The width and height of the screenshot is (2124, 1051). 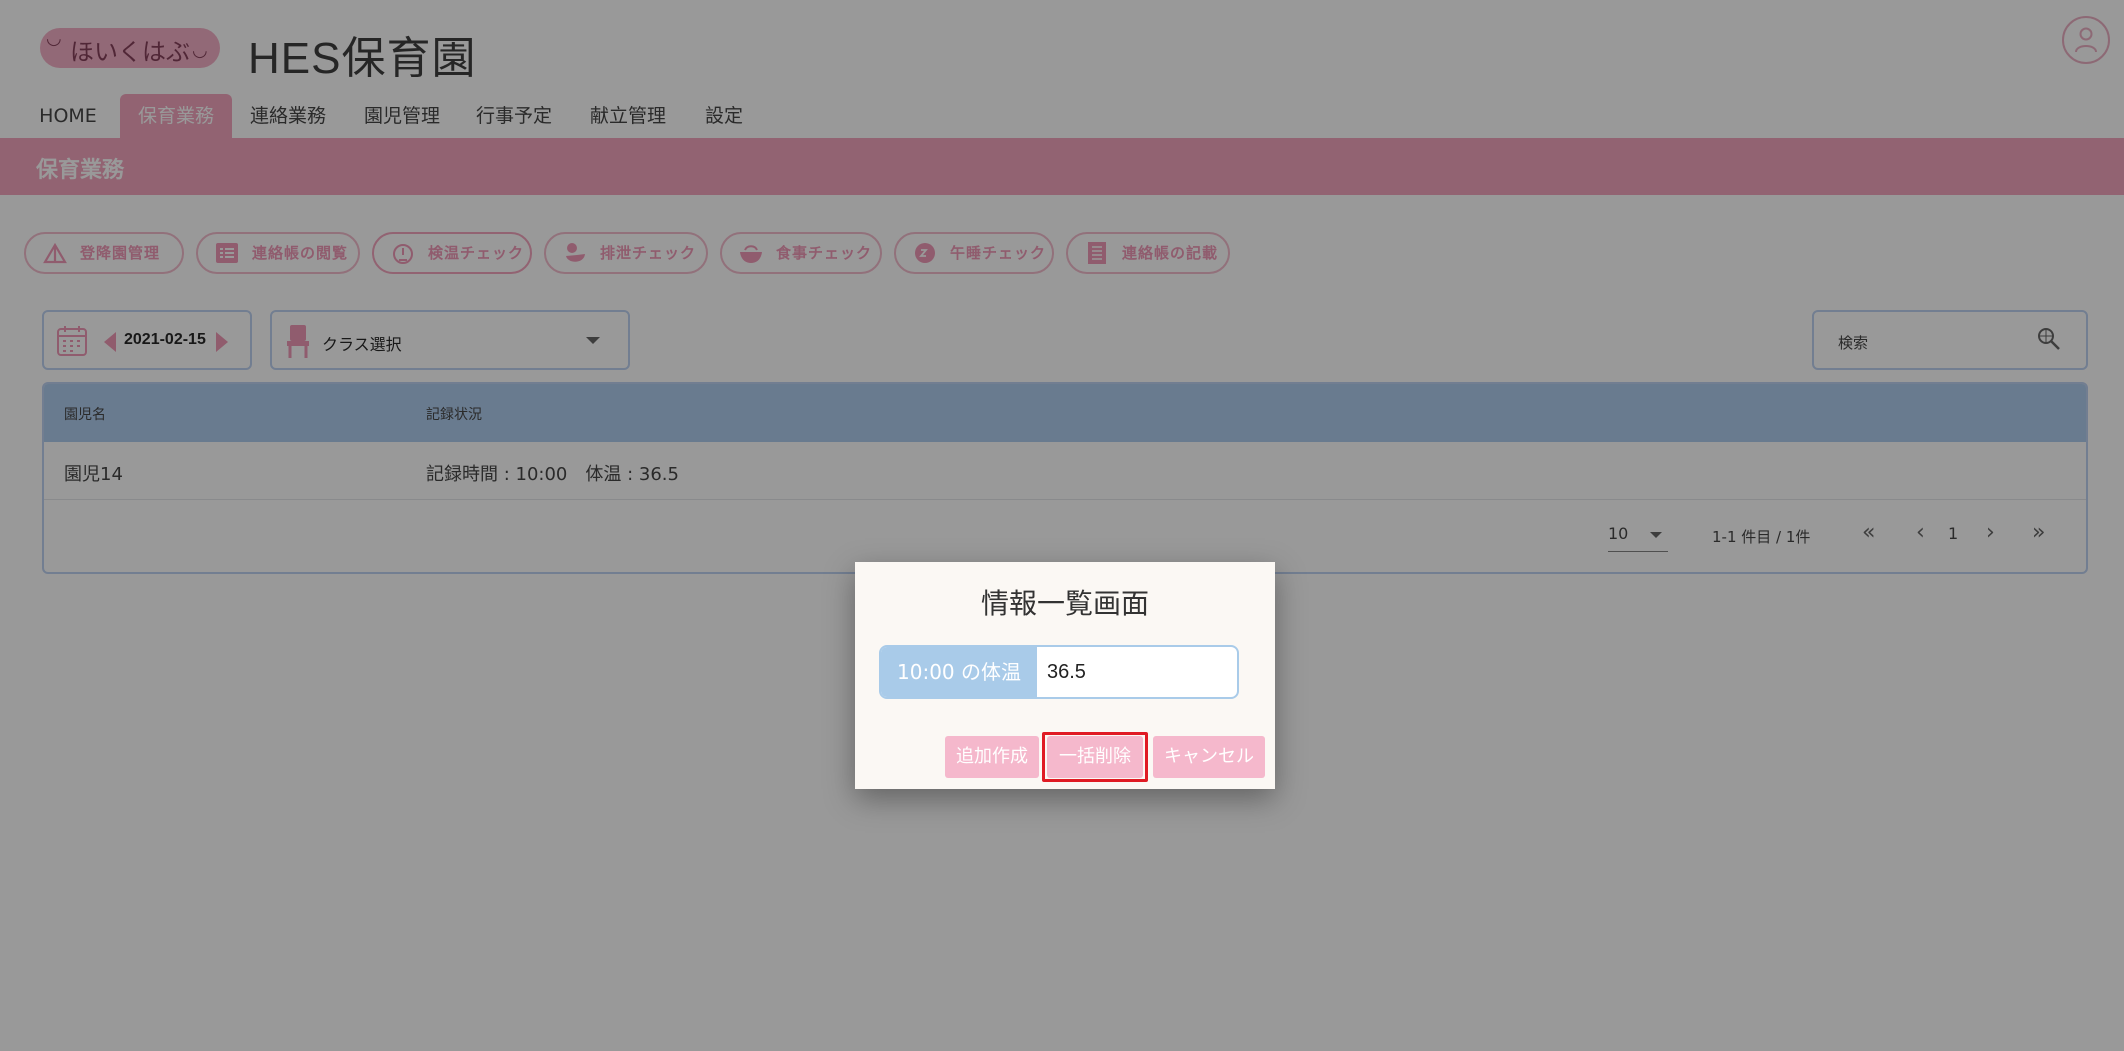 I want to click on cancel-button: キャンセル, so click(x=1209, y=757).